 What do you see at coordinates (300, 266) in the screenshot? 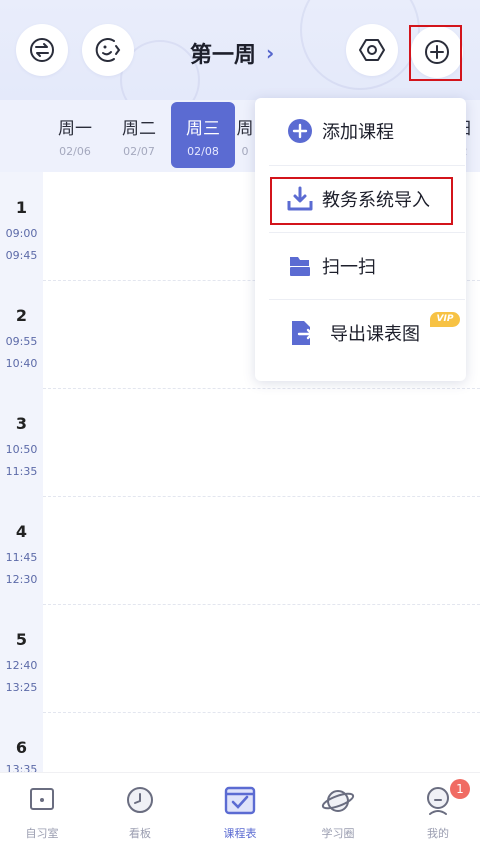
I see `scan-icon` at bounding box center [300, 266].